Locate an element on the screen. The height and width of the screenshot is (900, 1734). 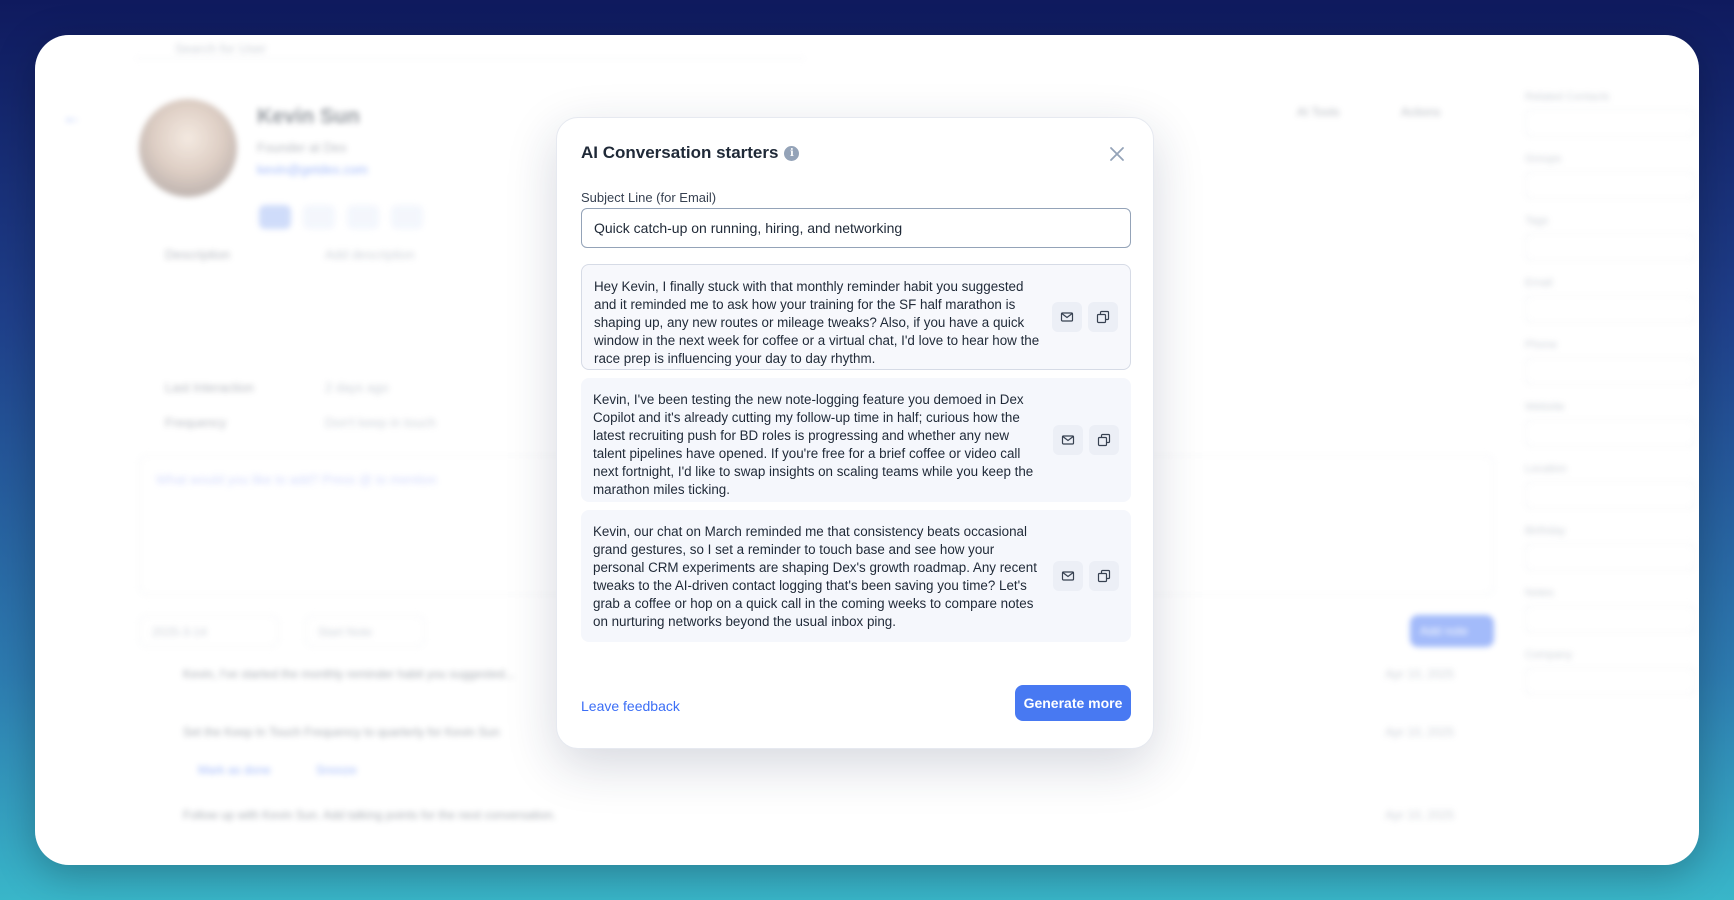
generate-more-button: Generate more is located at coordinates (1073, 703).